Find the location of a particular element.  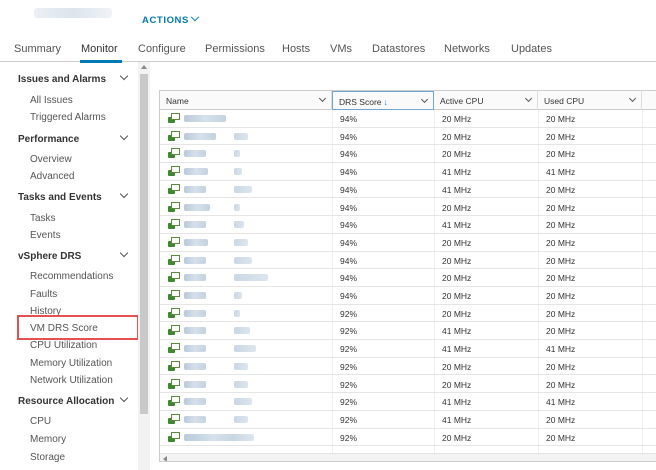

sidebar-item-triggered-alarms: Triggered Alarms is located at coordinates (68, 117).